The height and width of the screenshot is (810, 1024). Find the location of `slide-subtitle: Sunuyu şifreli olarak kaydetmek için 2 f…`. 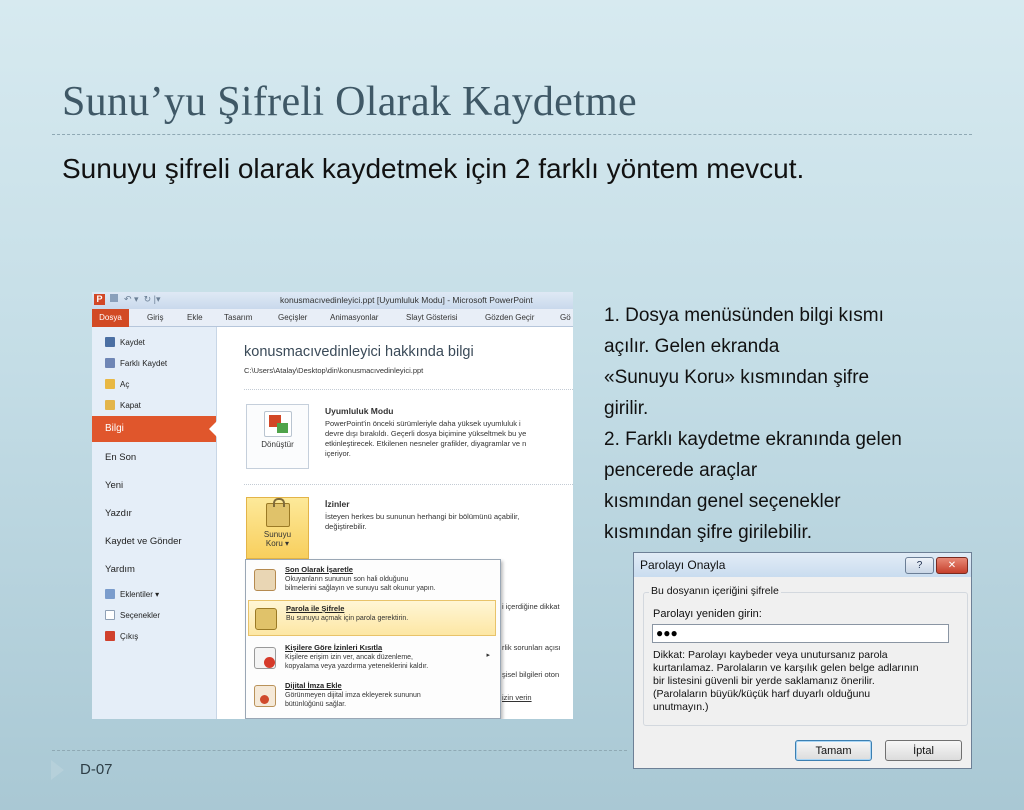

slide-subtitle: Sunuyu şifreli olarak kaydetmek için 2 f… is located at coordinates (433, 168).